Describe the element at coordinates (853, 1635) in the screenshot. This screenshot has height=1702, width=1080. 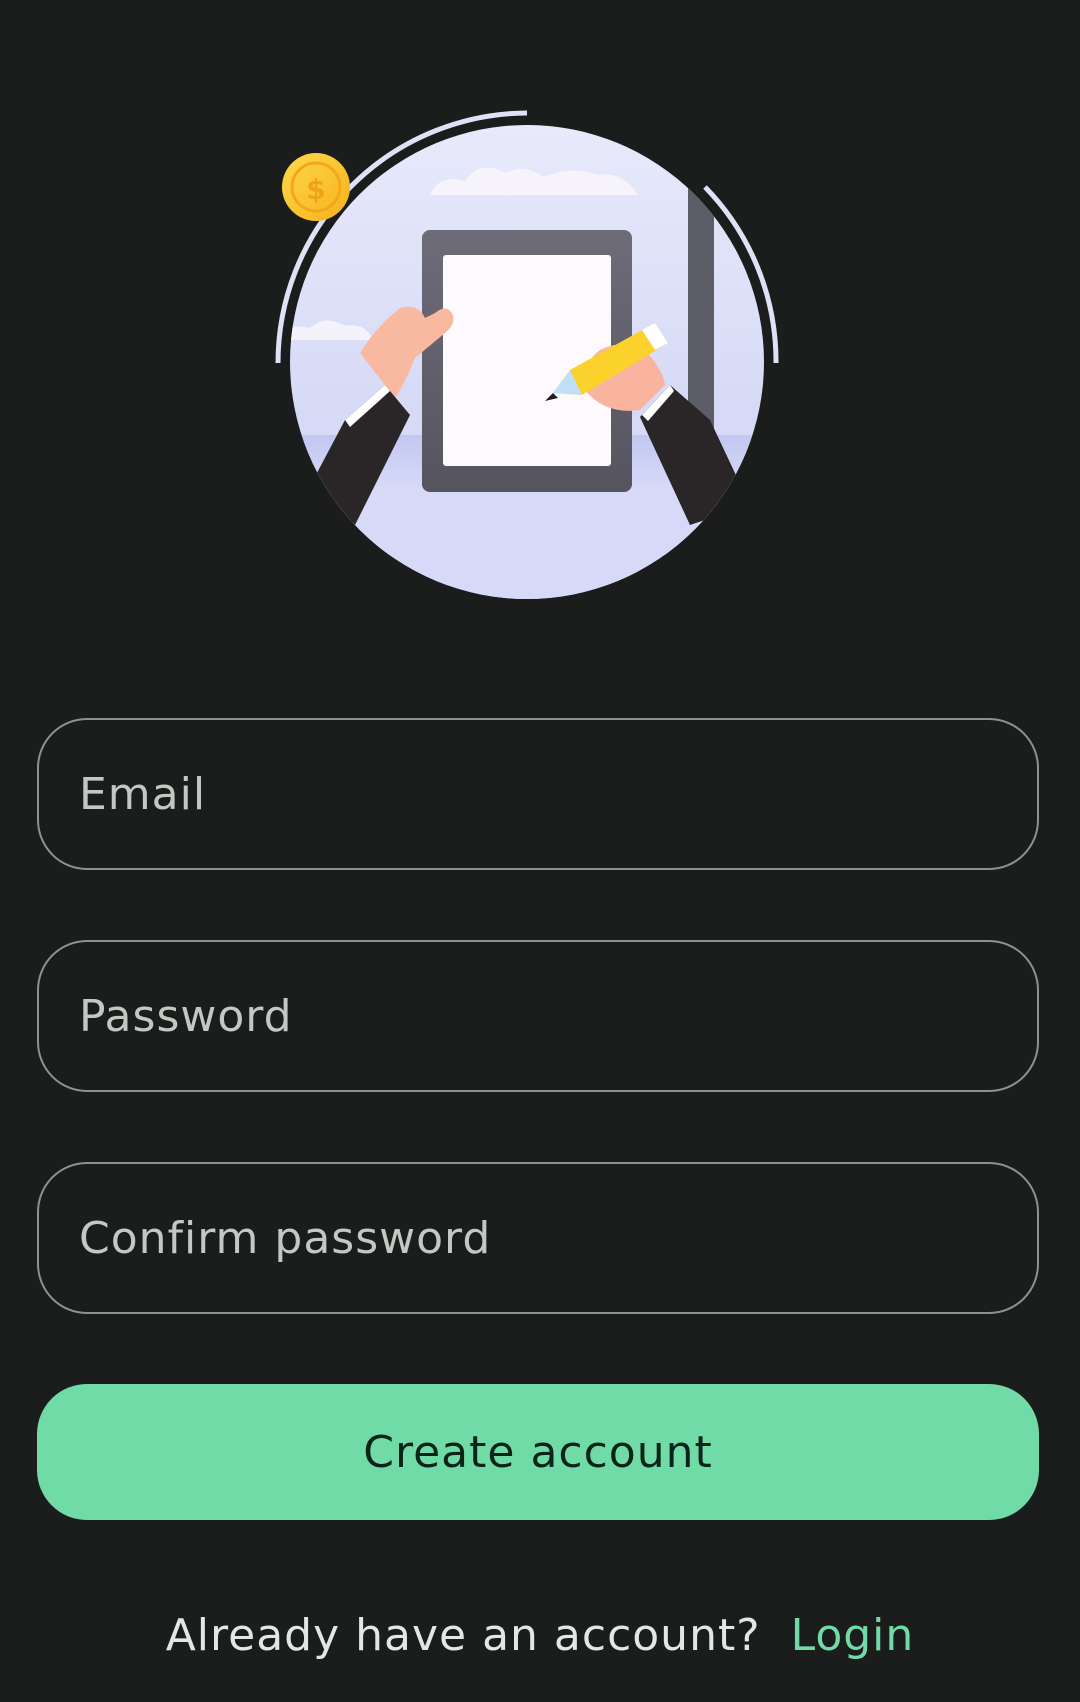
I see `login-link: Login` at that location.